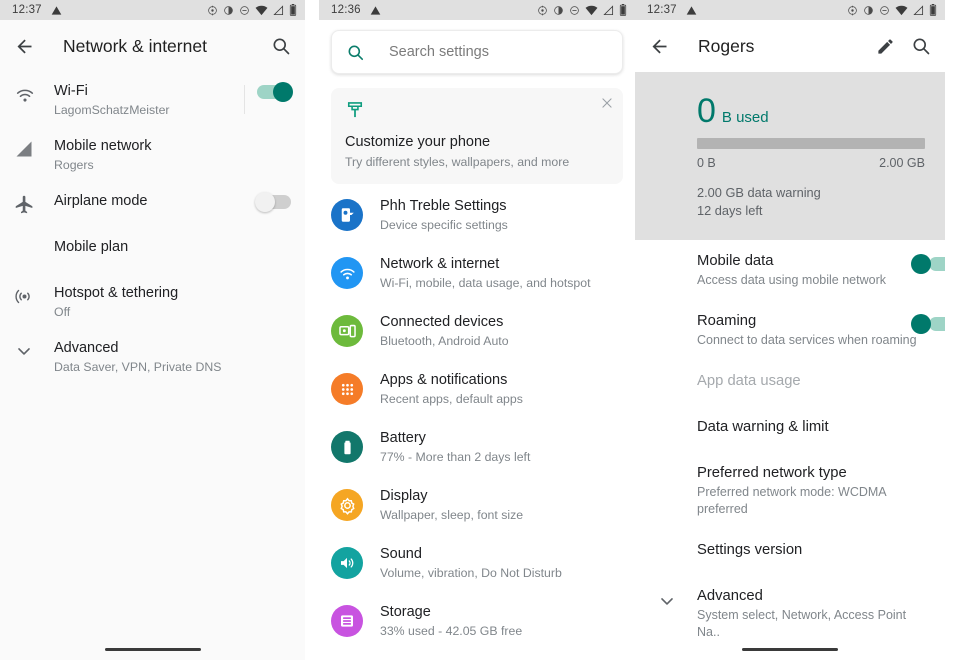 This screenshot has height=660, width=960. I want to click on settings-item-title: Storage, so click(405, 612).